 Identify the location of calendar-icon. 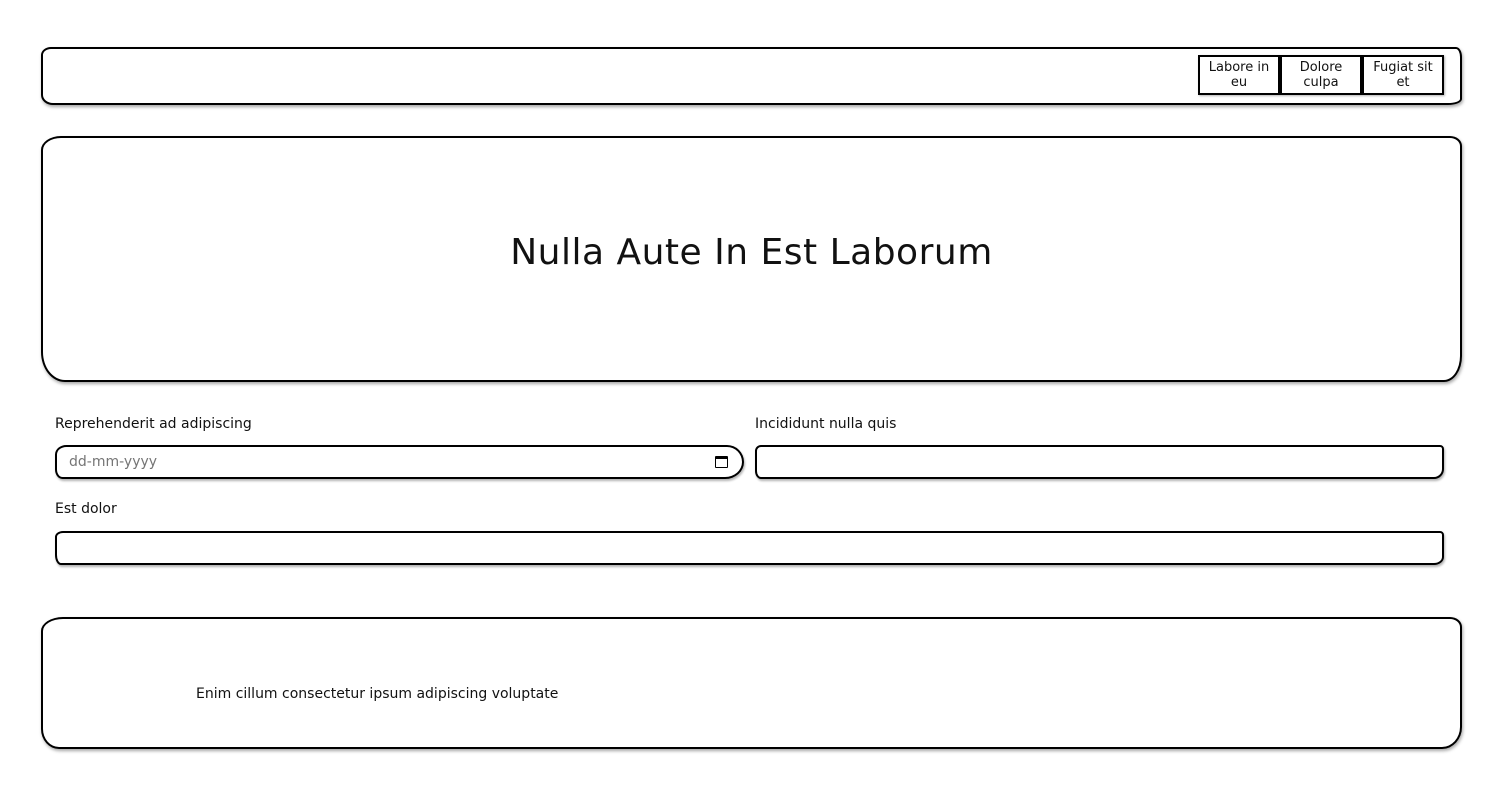
(721, 462).